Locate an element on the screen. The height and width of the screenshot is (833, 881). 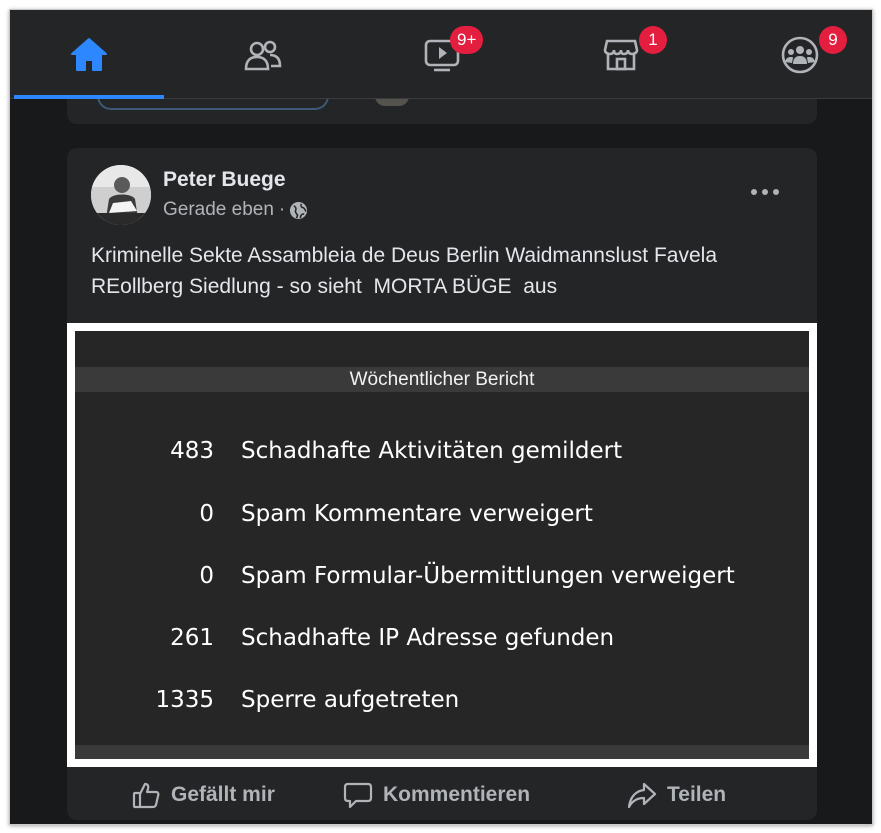
report-label: Schadhafte IP Adresse gefunden is located at coordinates (428, 638).